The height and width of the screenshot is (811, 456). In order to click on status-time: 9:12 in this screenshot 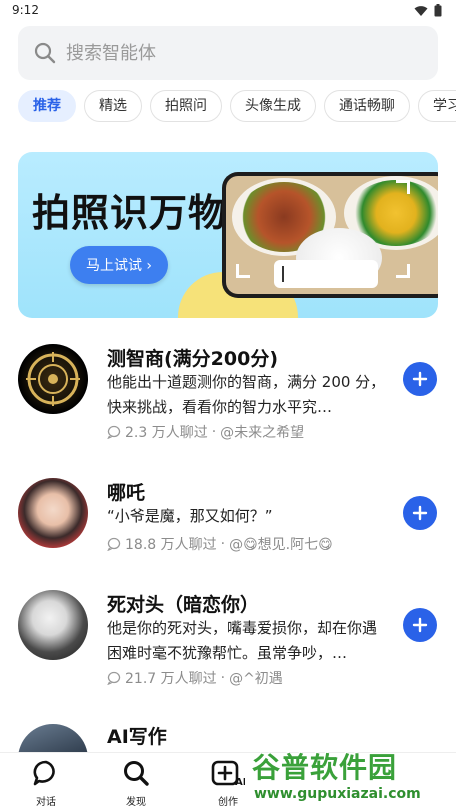, I will do `click(25, 10)`.